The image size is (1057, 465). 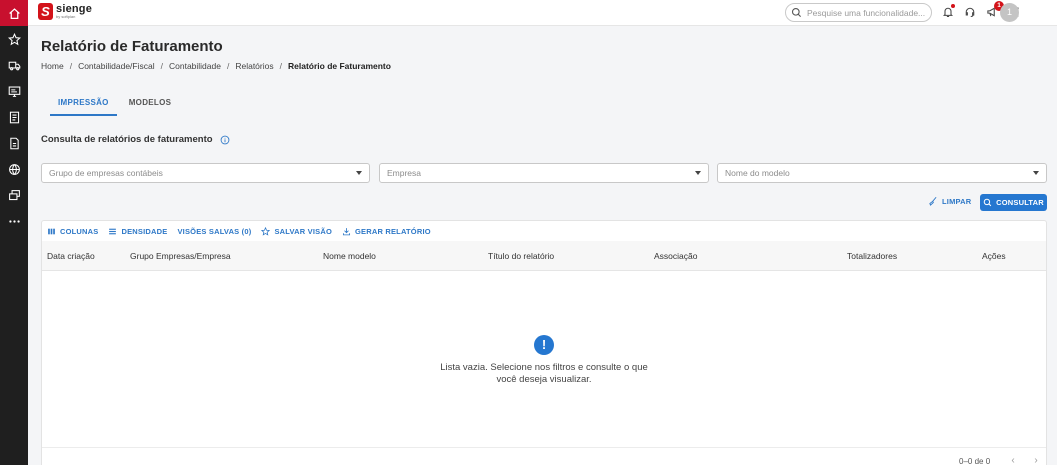 I want to click on document-list-icon, so click(x=14, y=117).